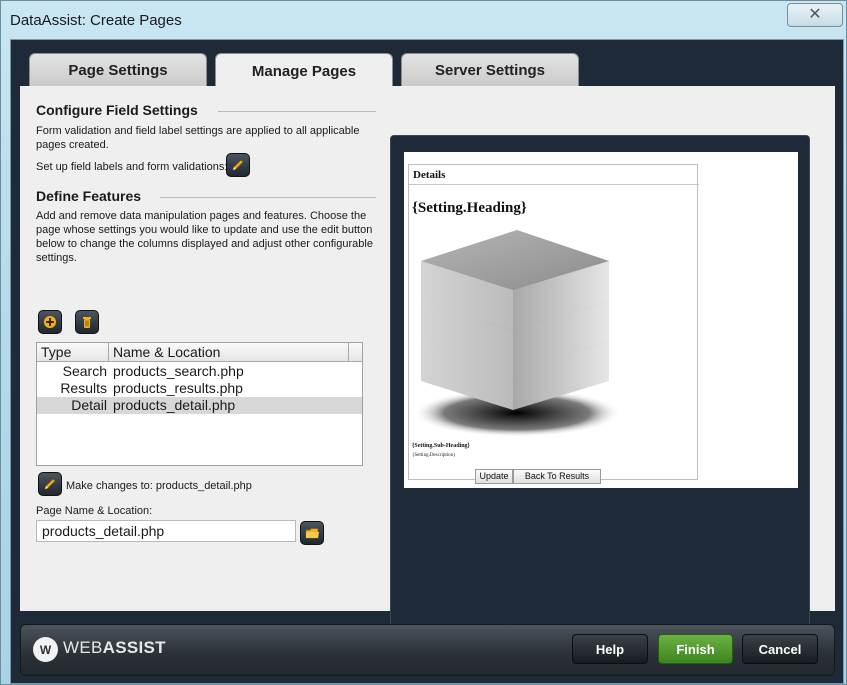  Describe the element at coordinates (83, 388) in the screenshot. I see `row-type: Results` at that location.